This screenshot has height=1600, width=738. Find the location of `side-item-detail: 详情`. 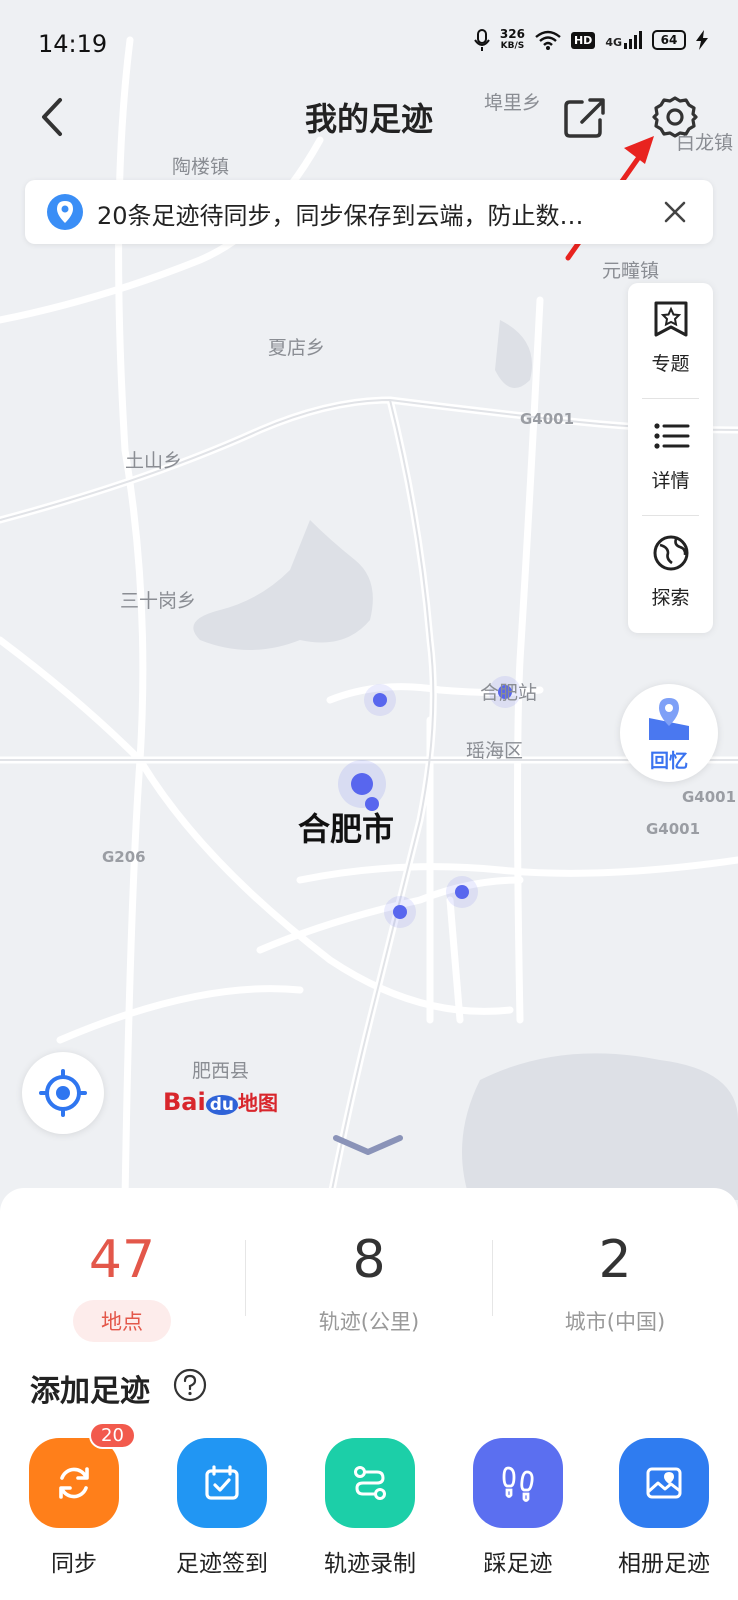

side-item-detail: 详情 is located at coordinates (670, 457).